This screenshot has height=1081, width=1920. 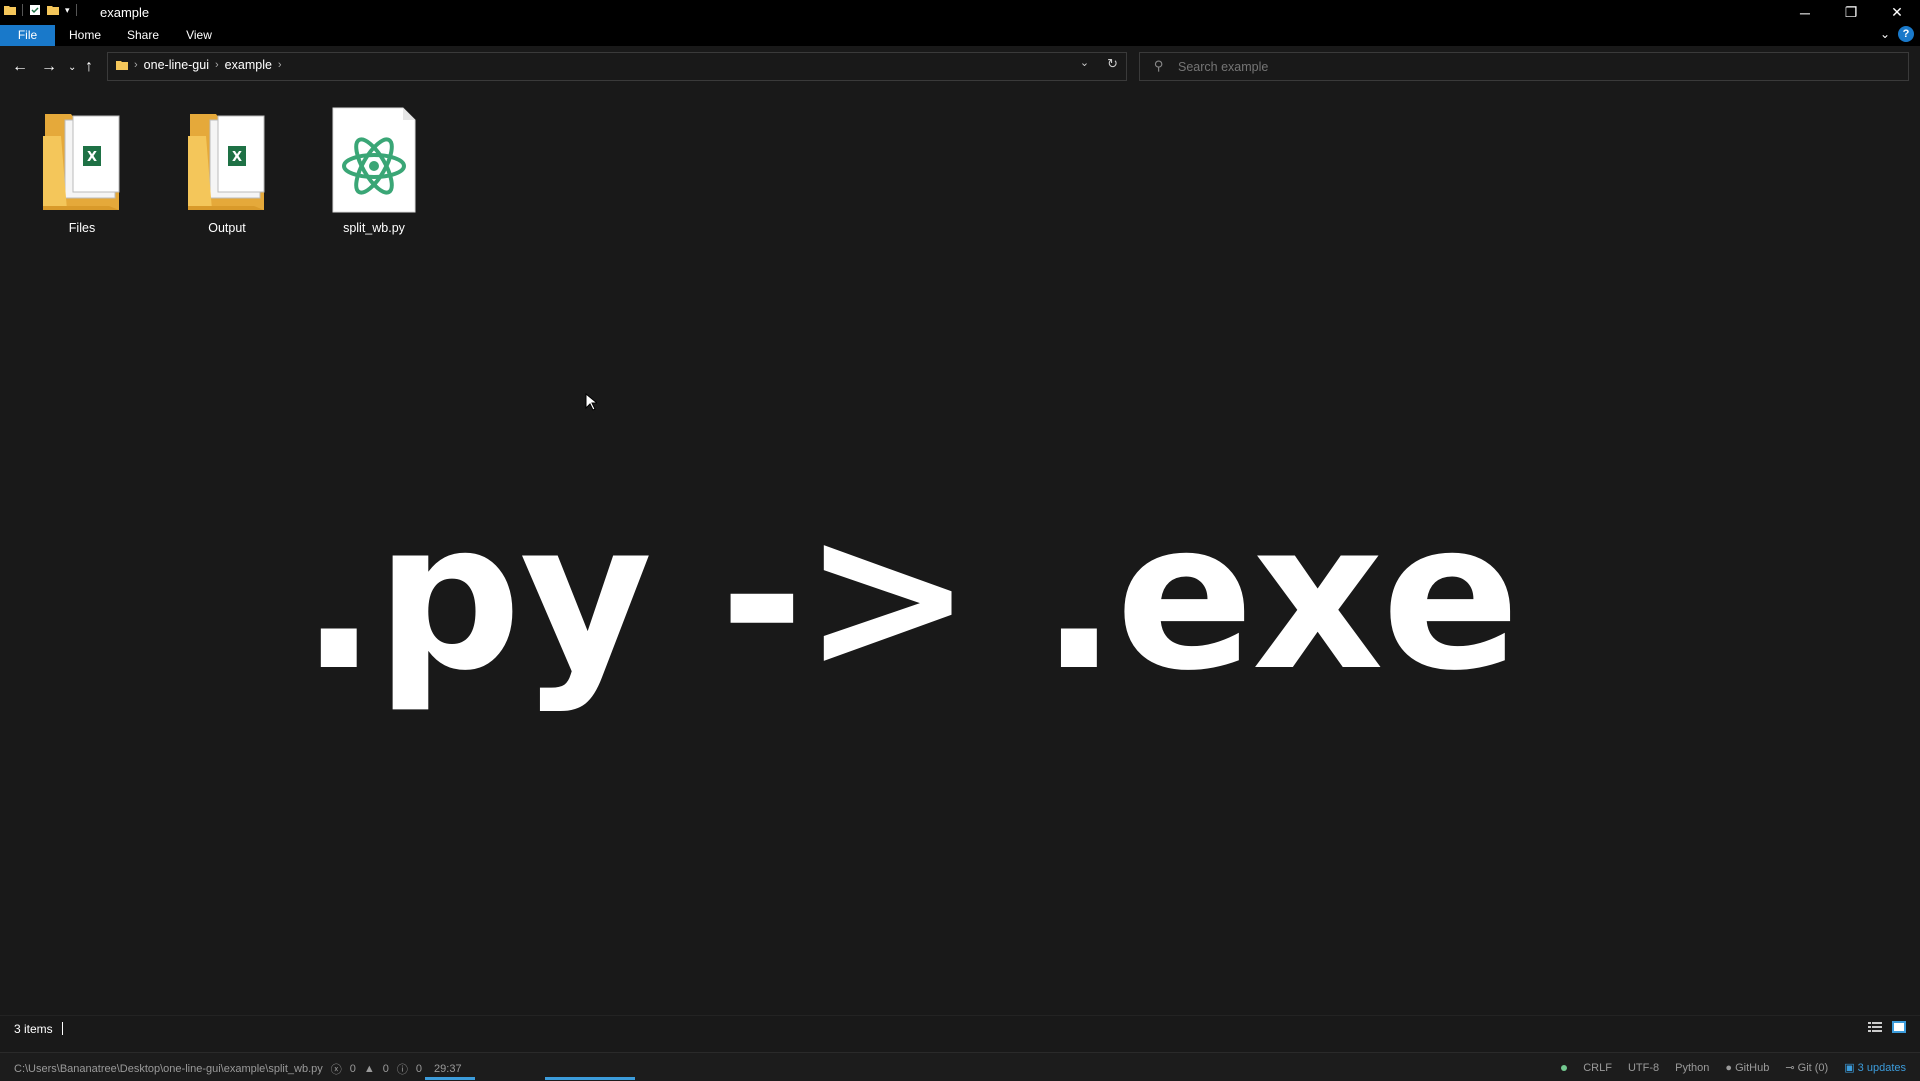 I want to click on search-box: ⚲, so click(x=1524, y=66).